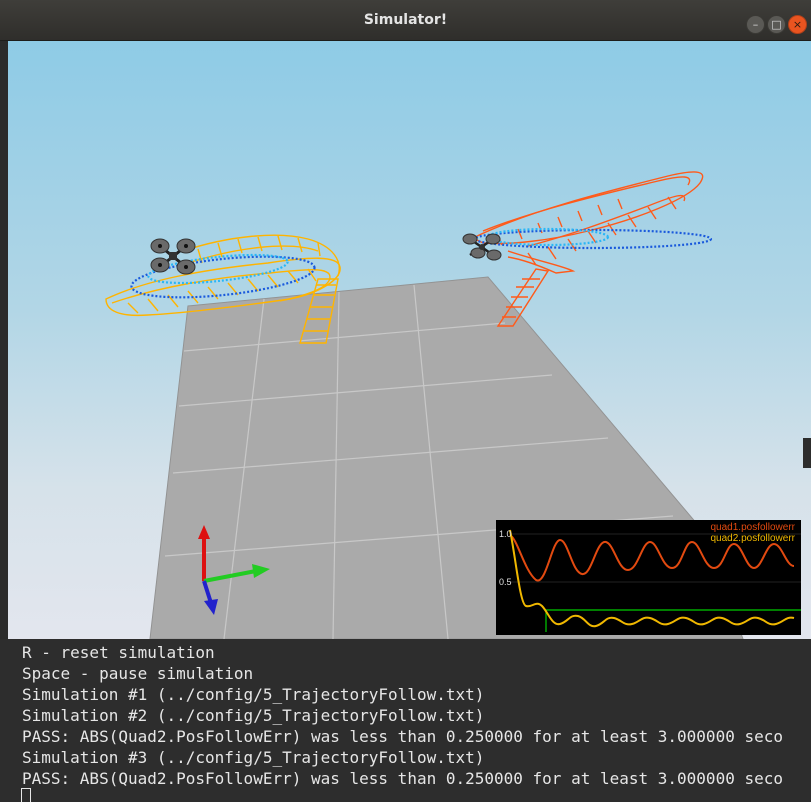  I want to click on background-window-edge, so click(807, 453).